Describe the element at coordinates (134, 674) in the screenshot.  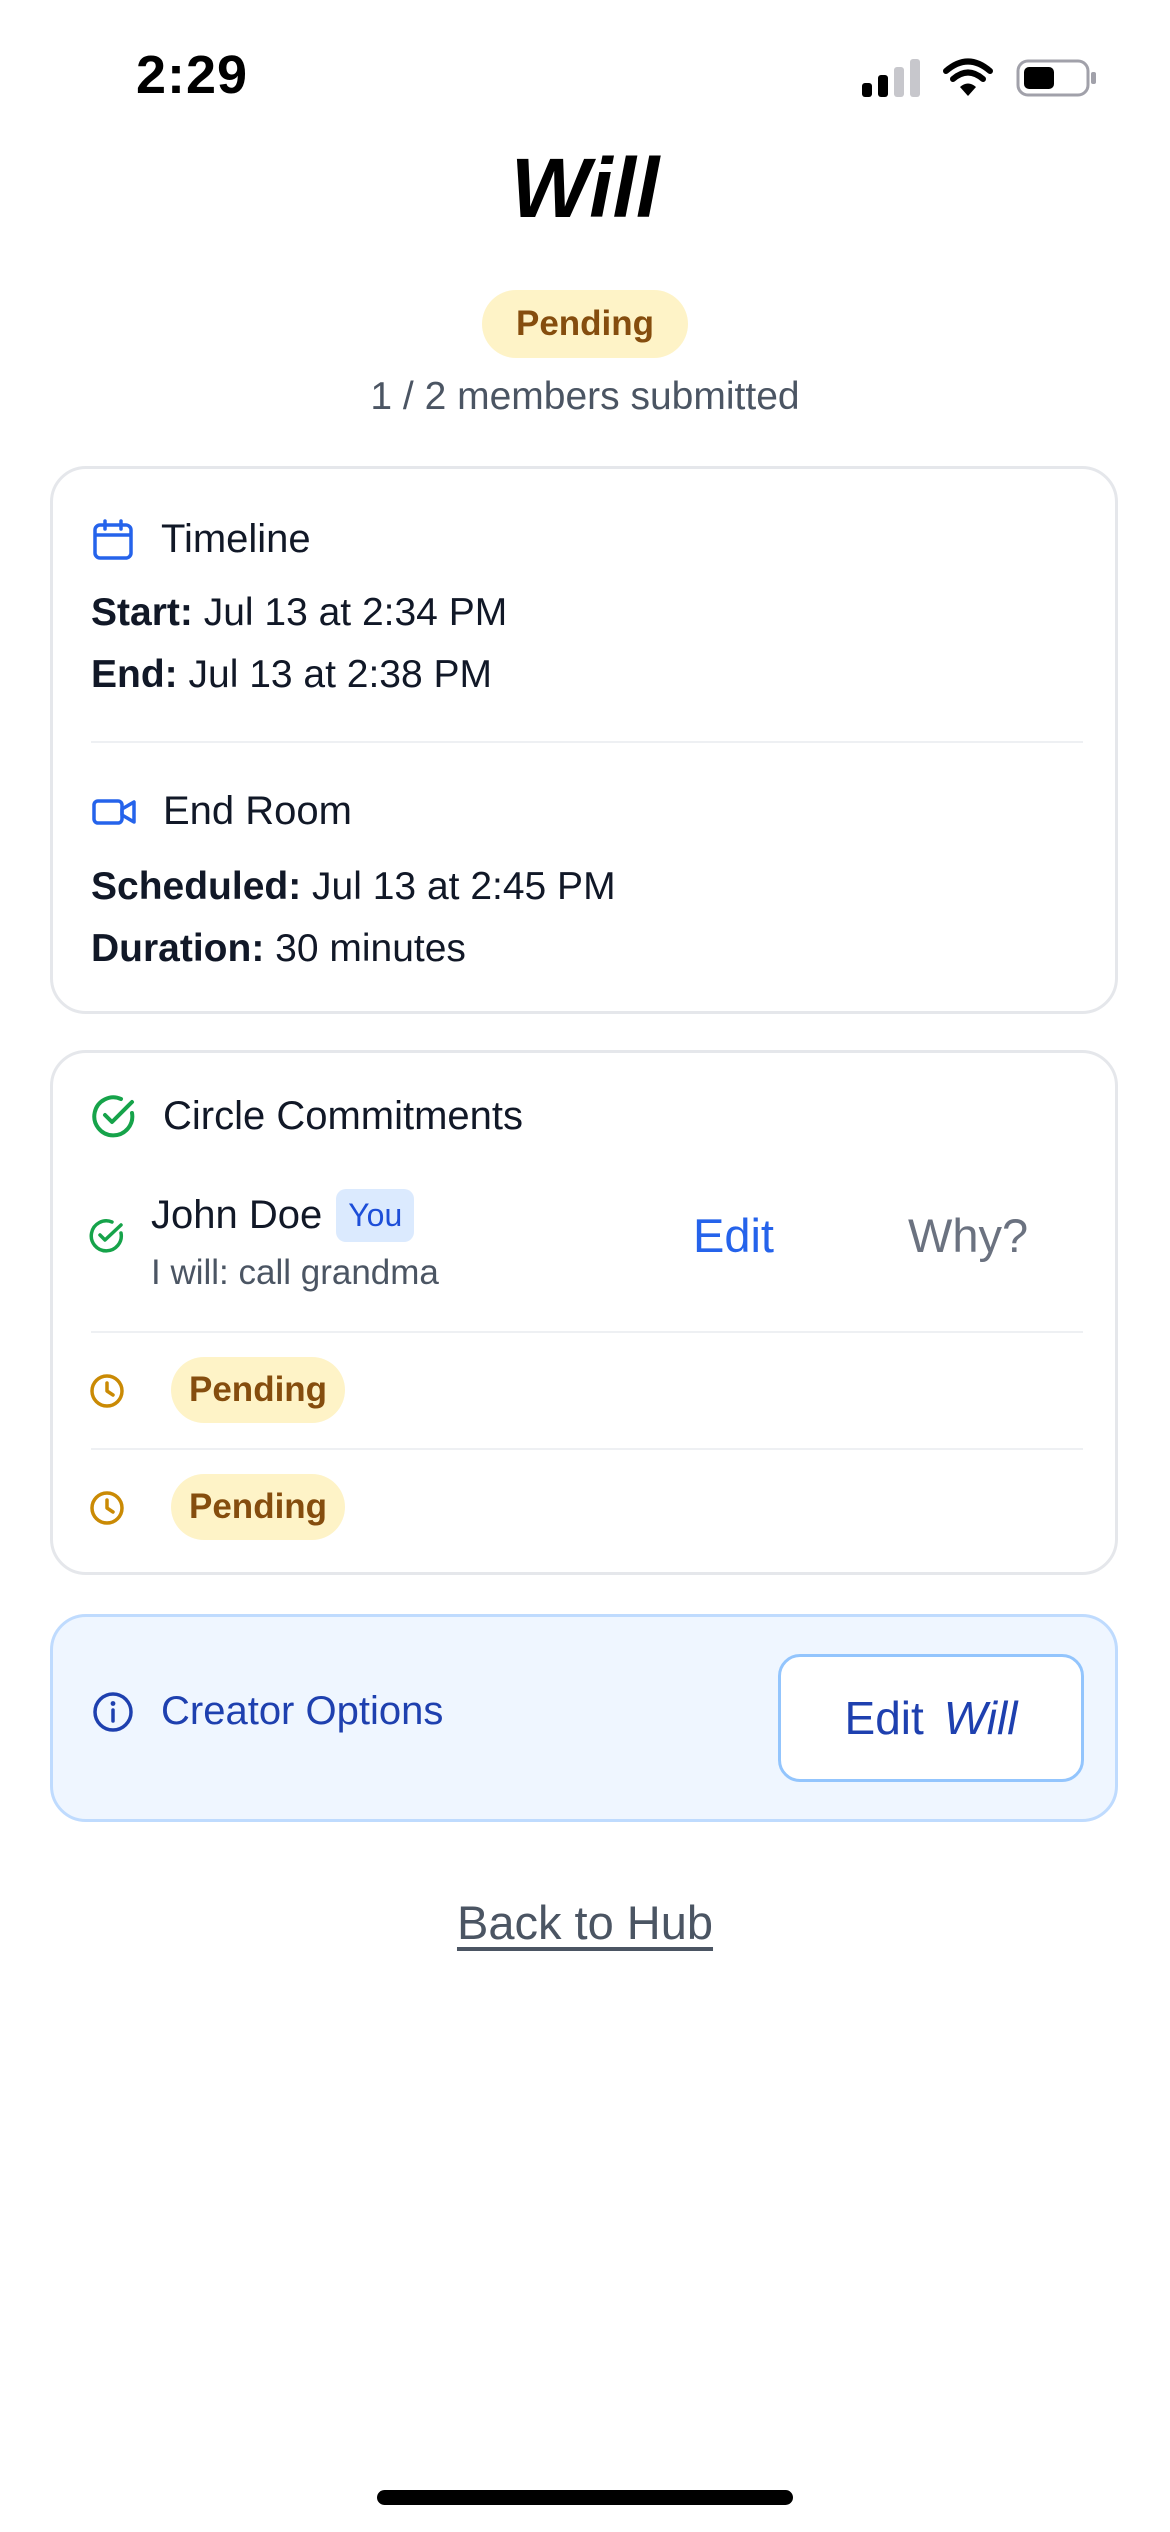
I see `end-label: End:` at that location.